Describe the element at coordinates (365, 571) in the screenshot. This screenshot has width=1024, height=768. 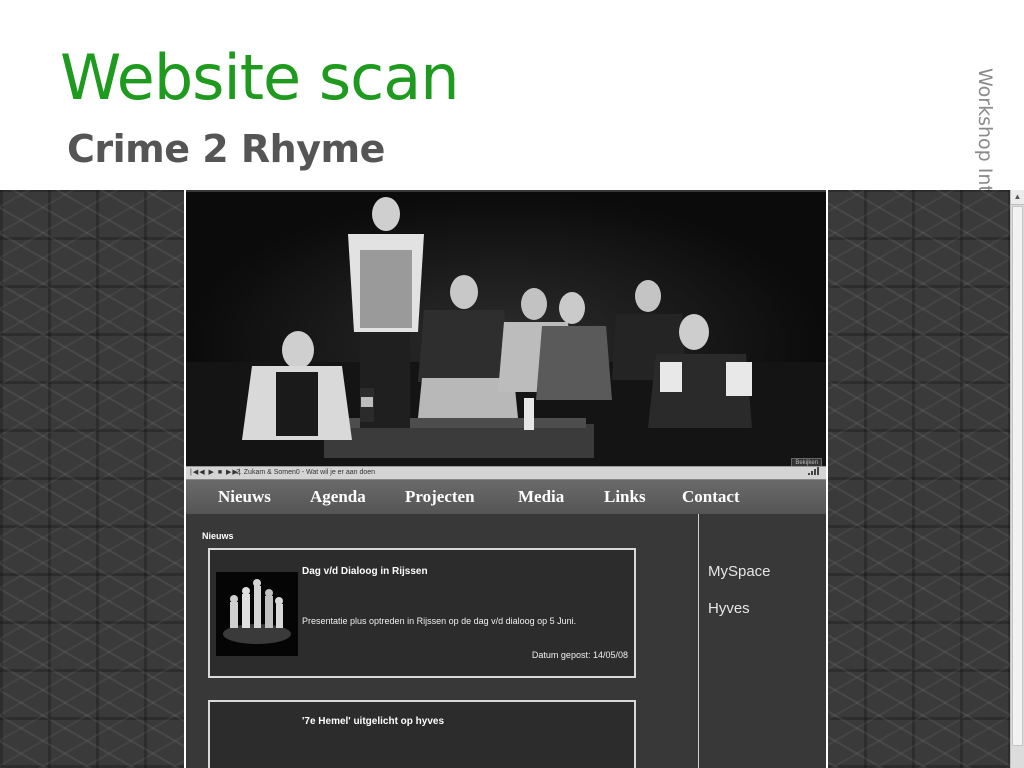
I see `news-item-title: Dag v/d Dialoog in Rijssen` at that location.